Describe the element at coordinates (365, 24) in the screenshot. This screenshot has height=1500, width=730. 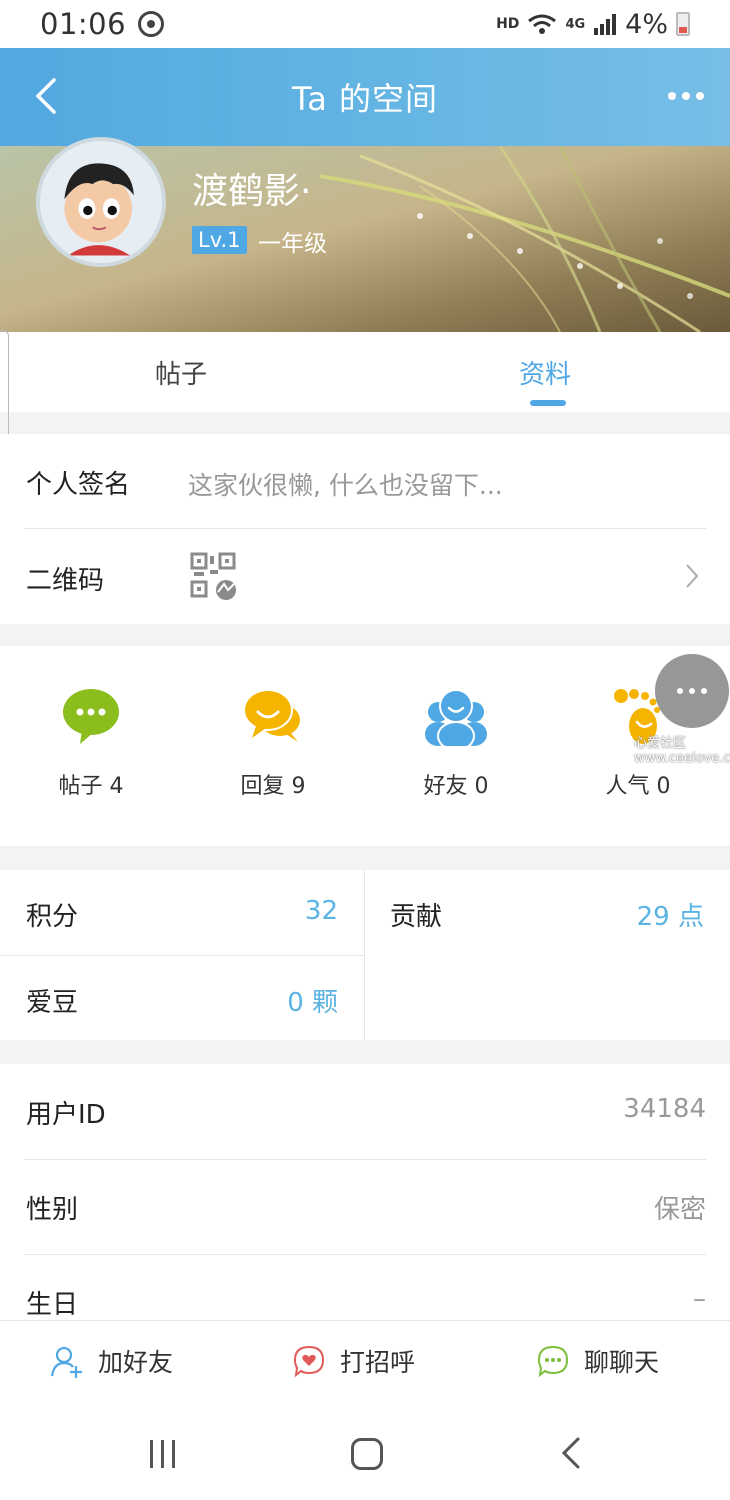
I see `status-bar: 01:06 HD 4G 4%` at that location.